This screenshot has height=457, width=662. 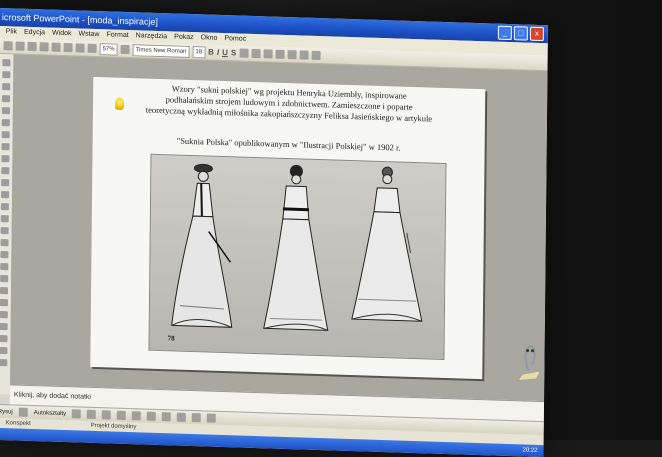 What do you see at coordinates (77, 414) in the screenshot?
I see `line-tool-icon` at bounding box center [77, 414].